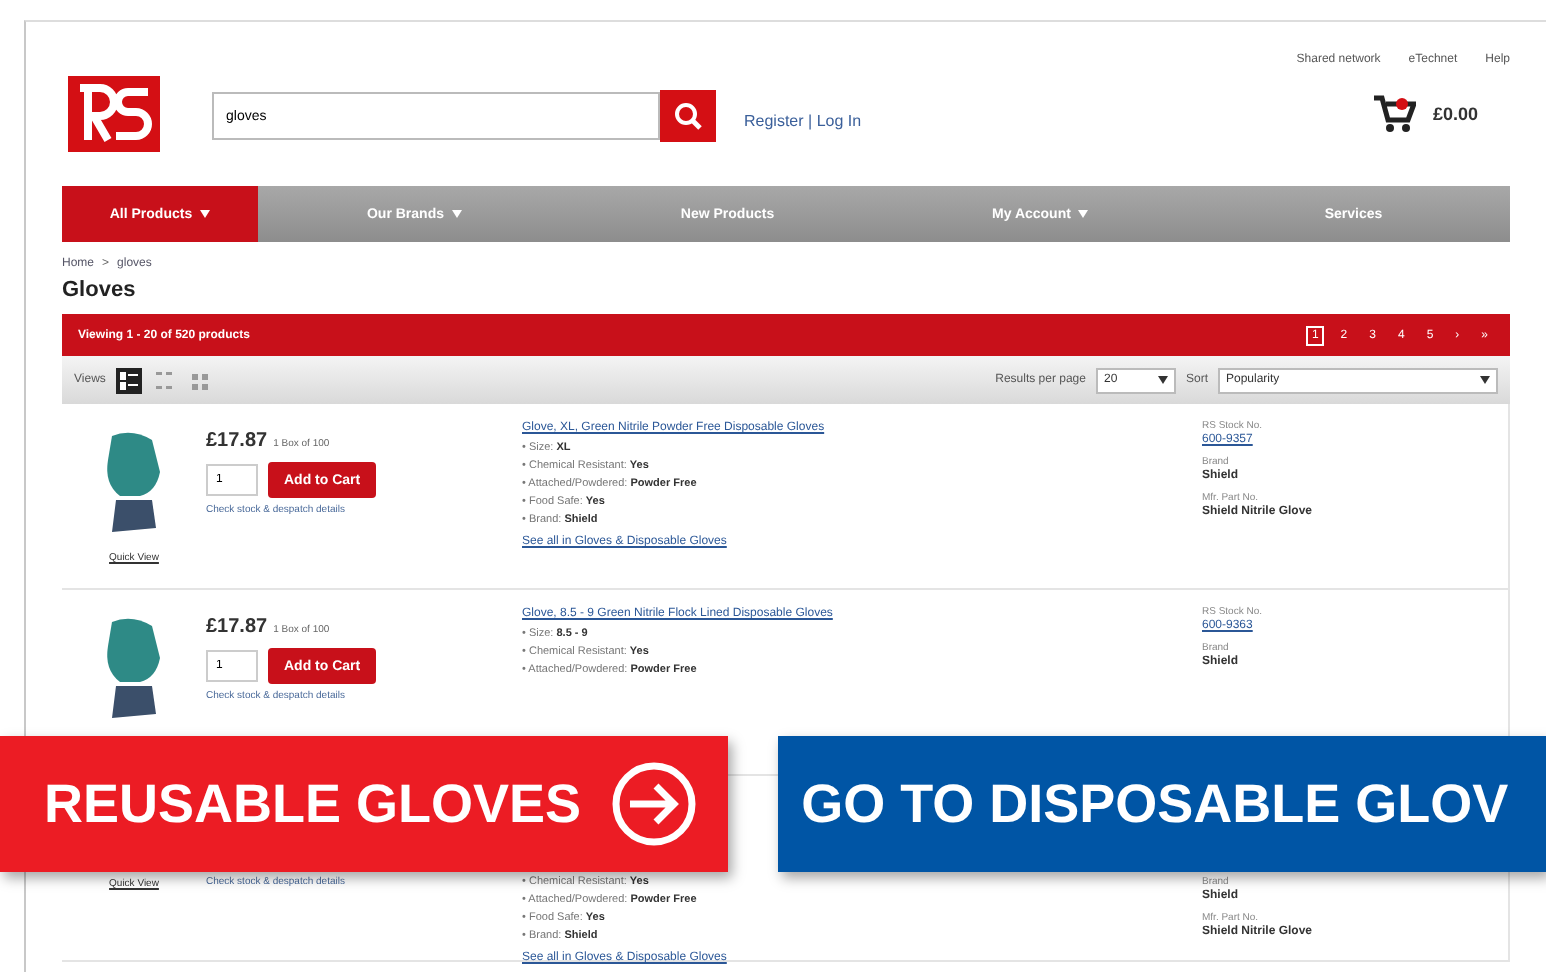 This screenshot has width=1546, height=972. I want to click on logo-icon, so click(114, 114).